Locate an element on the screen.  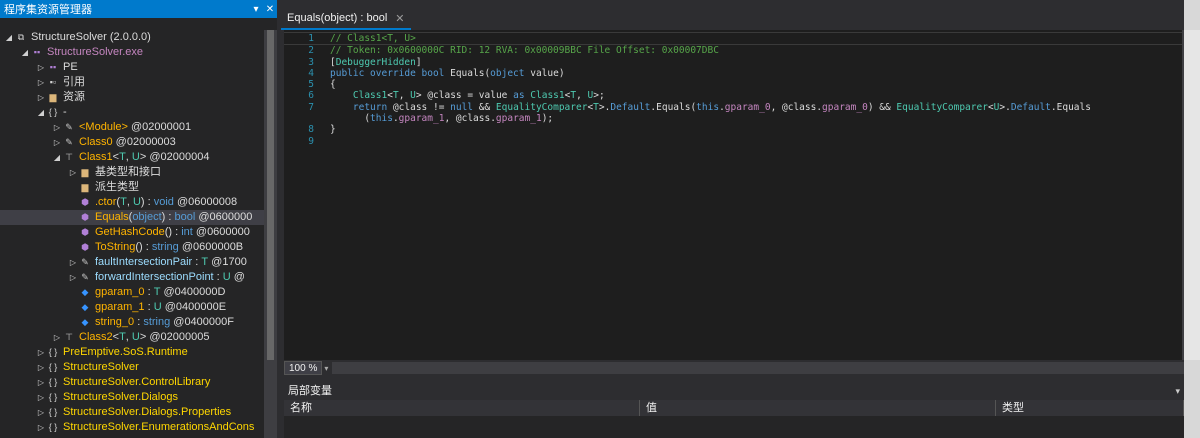
tree-item: ⬢ Equals(object) : bool @0600000 is located at coordinates (132, 217).